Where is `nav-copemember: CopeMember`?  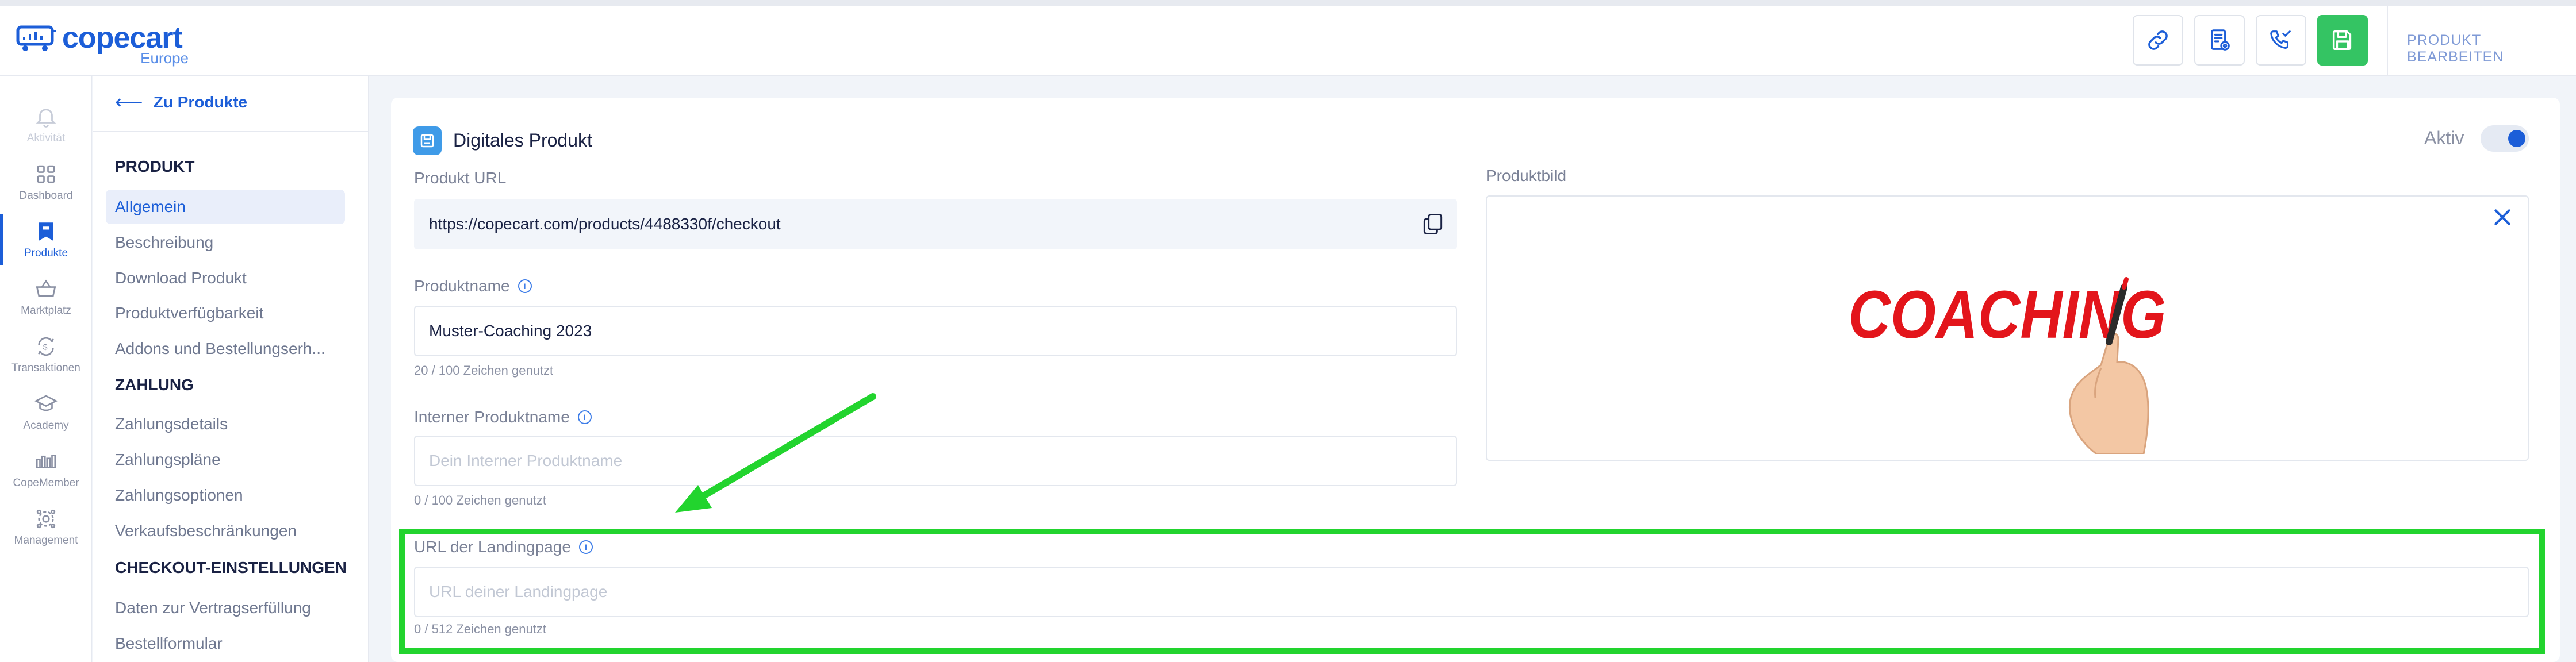 nav-copemember: CopeMember is located at coordinates (46, 469).